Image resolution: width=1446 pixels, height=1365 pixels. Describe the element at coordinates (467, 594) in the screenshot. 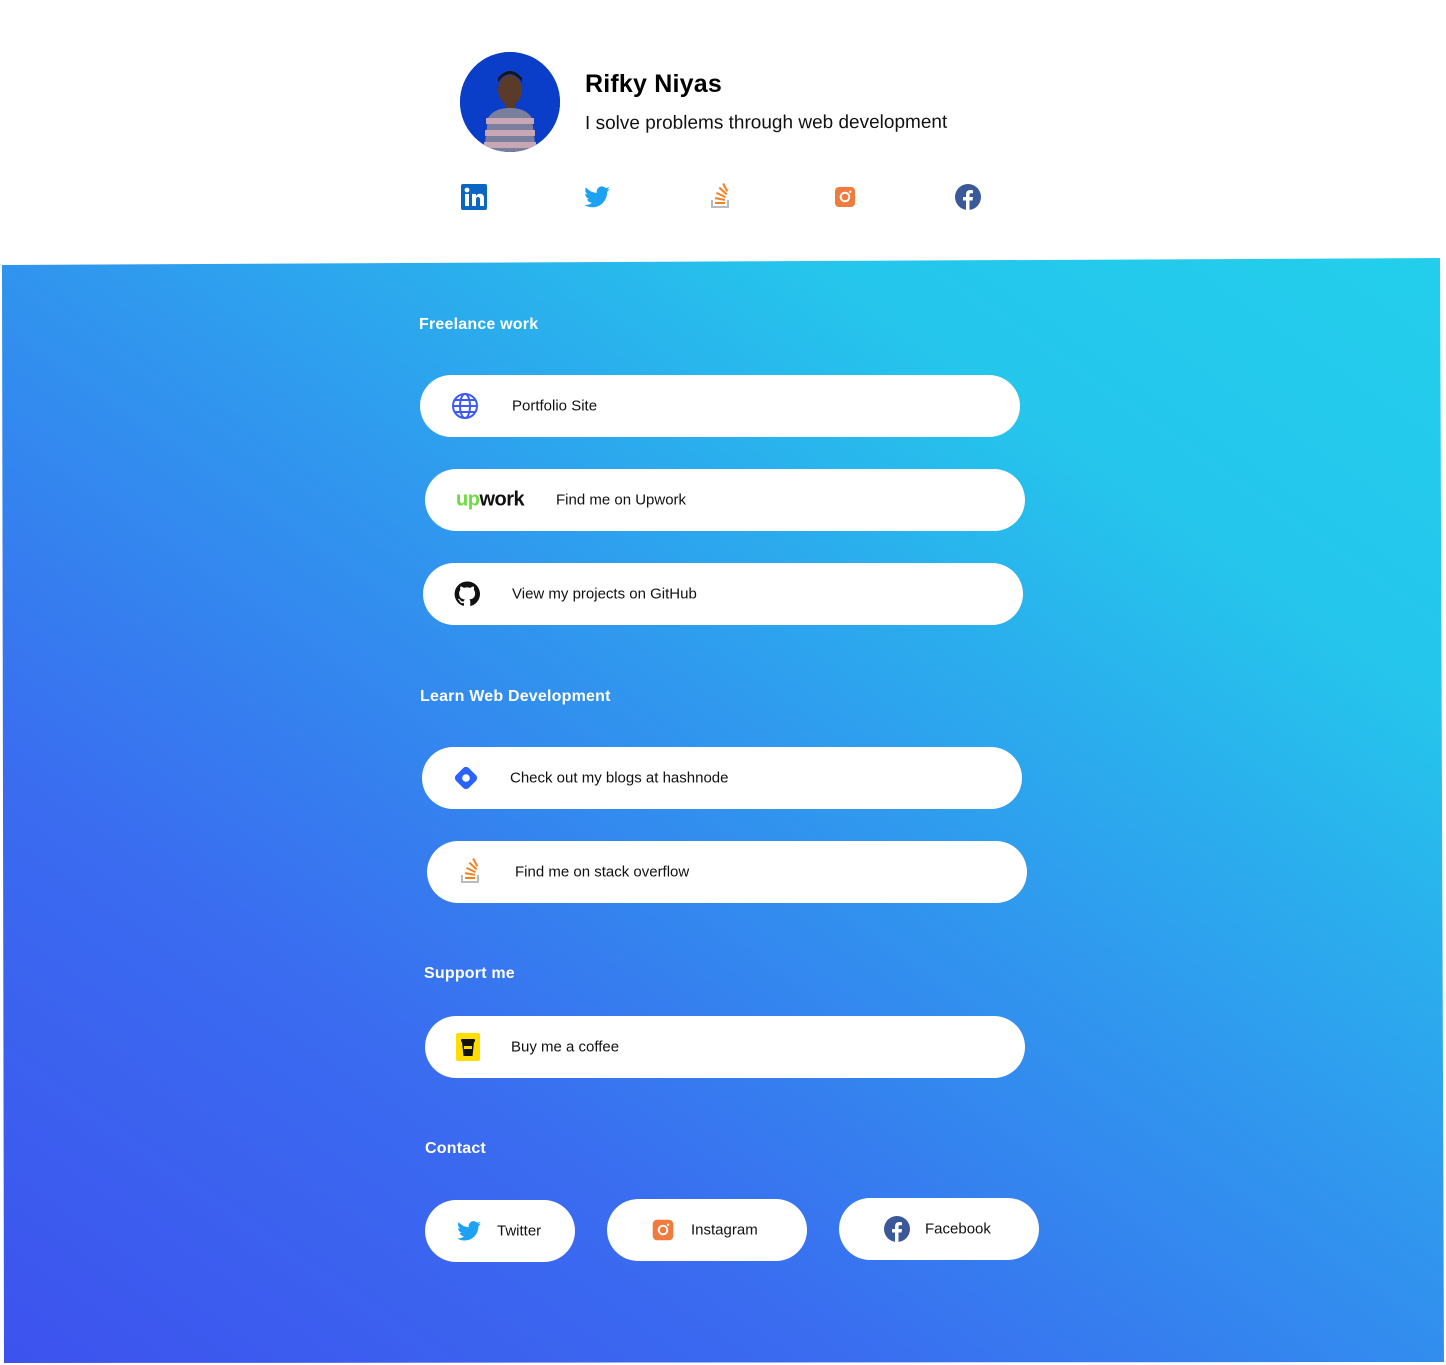

I see `github-icon` at that location.